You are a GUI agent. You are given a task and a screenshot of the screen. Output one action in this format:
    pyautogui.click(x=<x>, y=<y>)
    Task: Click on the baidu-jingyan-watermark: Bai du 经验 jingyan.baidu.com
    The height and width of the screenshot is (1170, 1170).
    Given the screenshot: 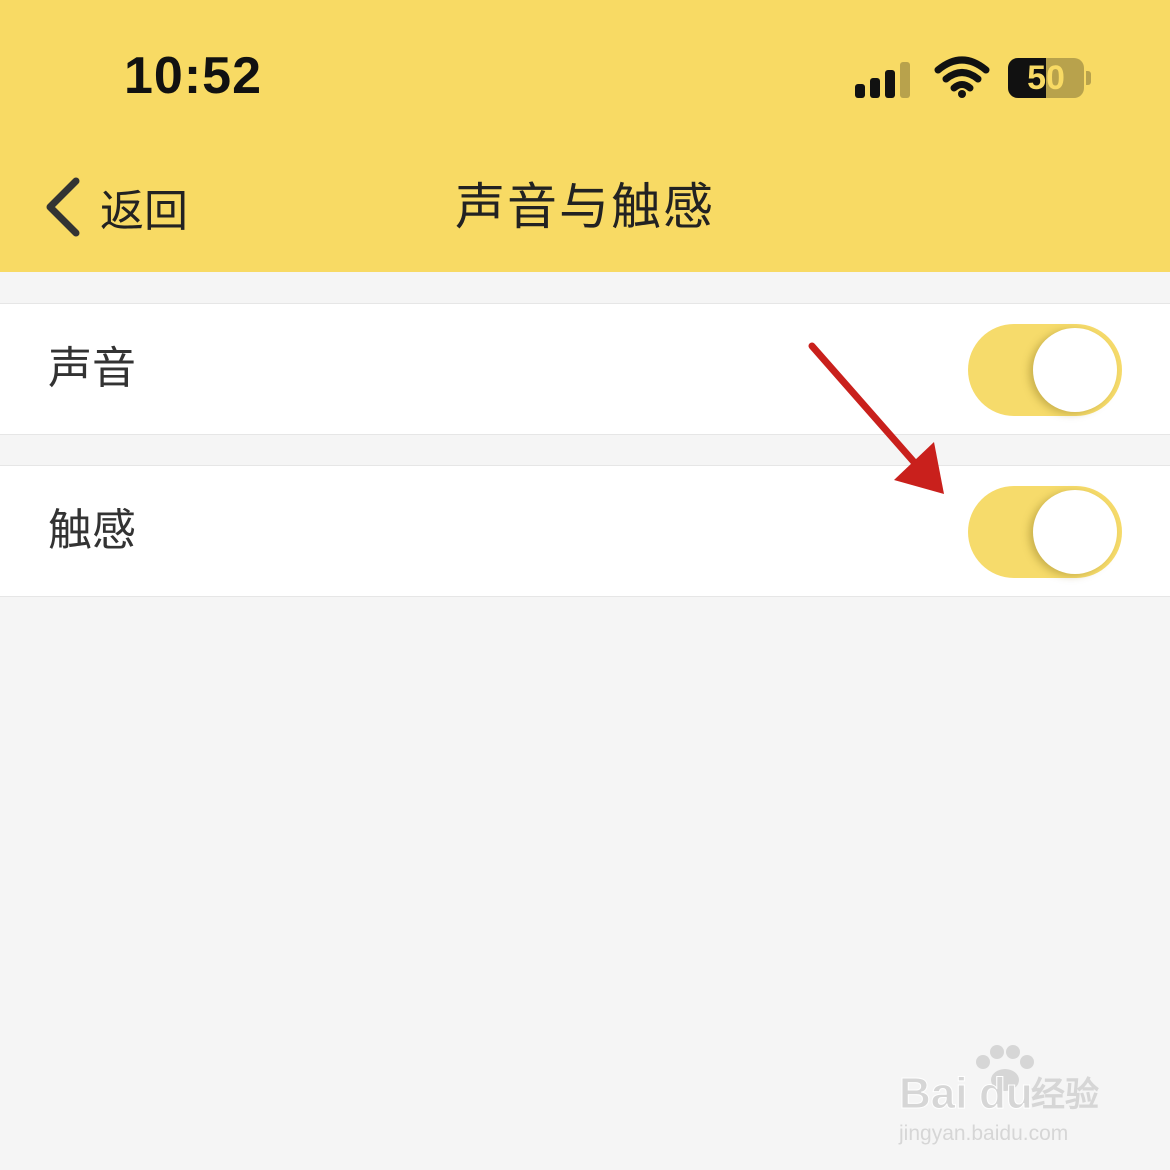 What is the action you would take?
    pyautogui.click(x=998, y=1095)
    